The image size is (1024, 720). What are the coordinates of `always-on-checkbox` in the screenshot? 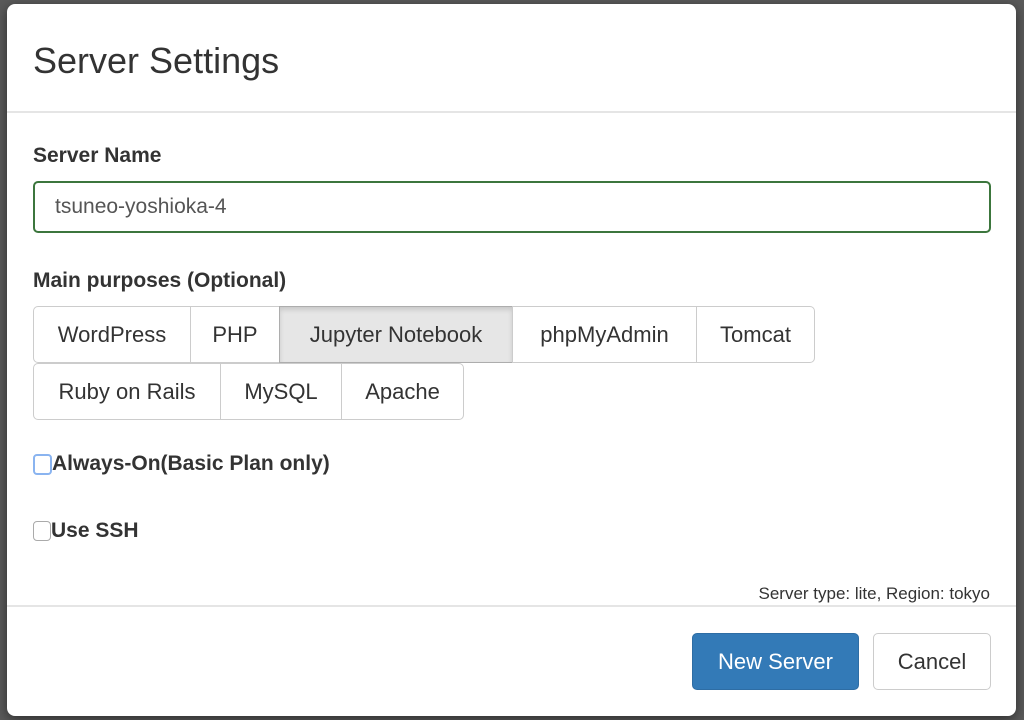 It's located at (42, 464).